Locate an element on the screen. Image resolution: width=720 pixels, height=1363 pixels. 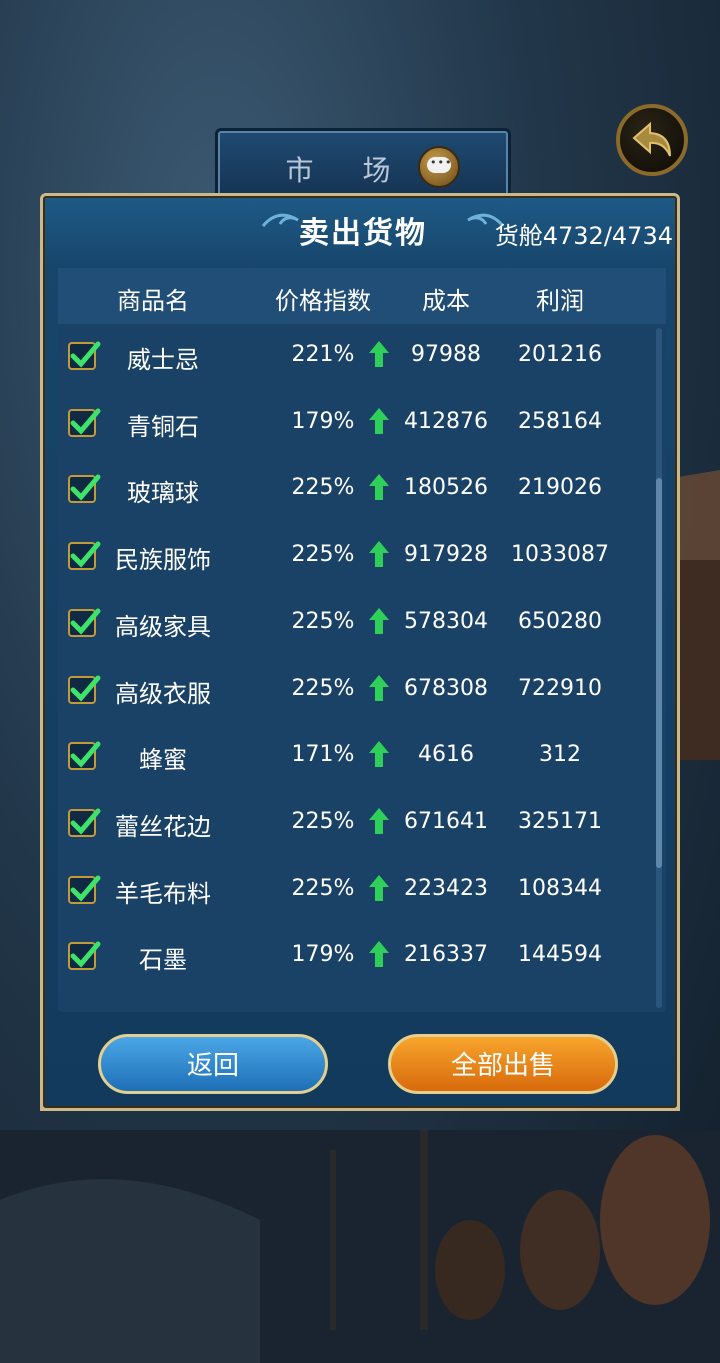
table-row: 蕾丝花边 225% 671641 325171 is located at coordinates (356, 826).